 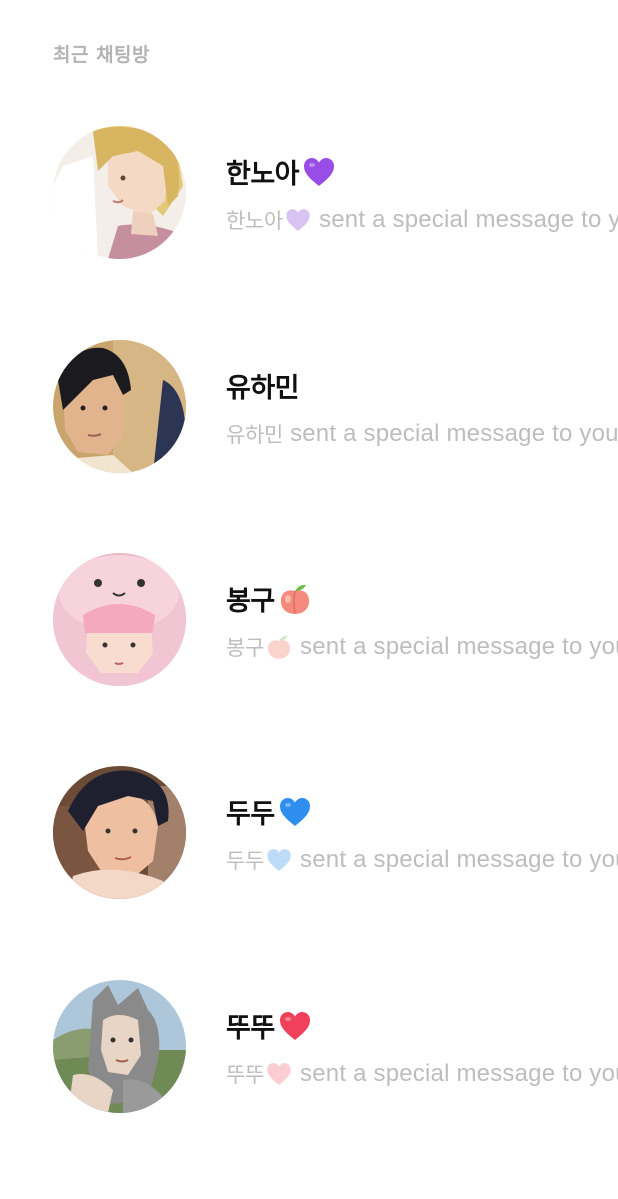 What do you see at coordinates (309, 196) in the screenshot?
I see `chat-item-hannoa: 한노아 한노아 sent a special message to you` at bounding box center [309, 196].